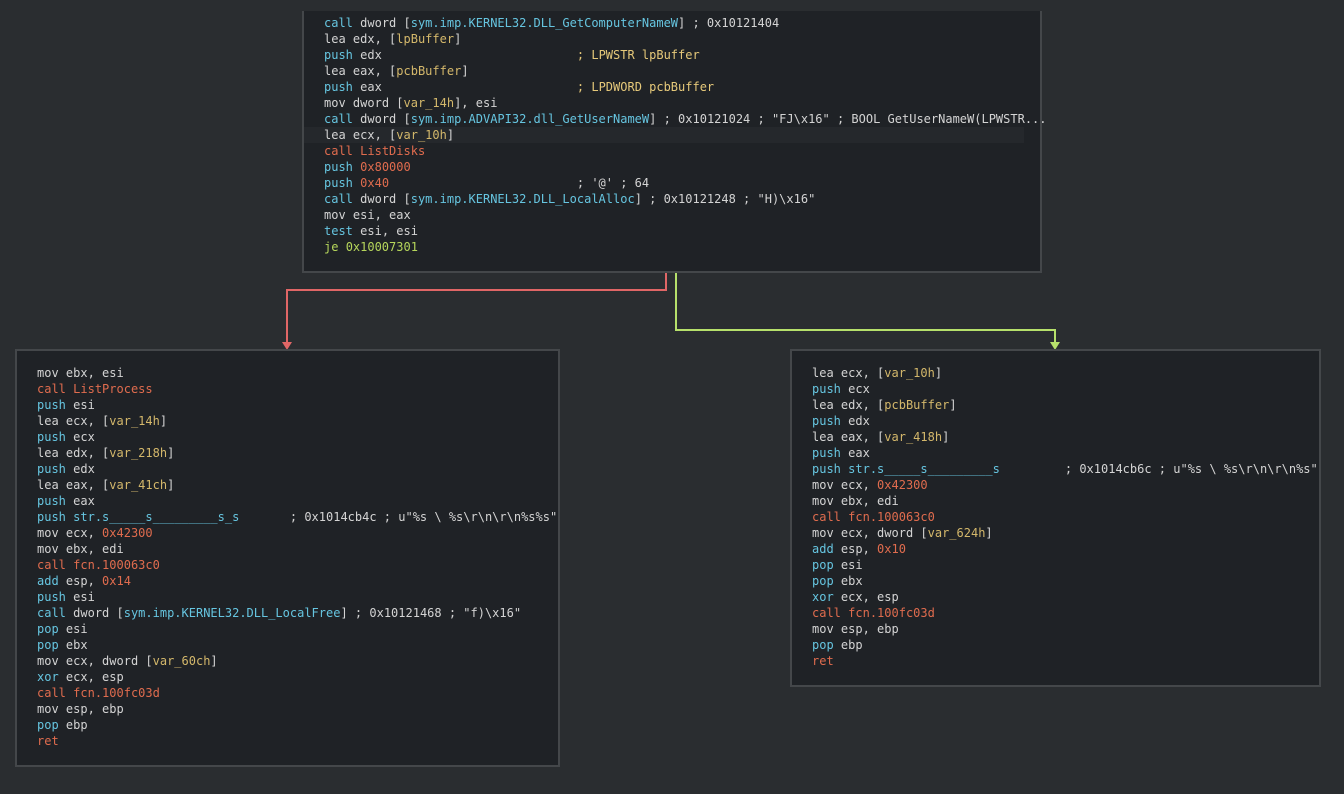  Describe the element at coordinates (382, 247) in the screenshot. I see `operand-addr: 0x10007301` at that location.